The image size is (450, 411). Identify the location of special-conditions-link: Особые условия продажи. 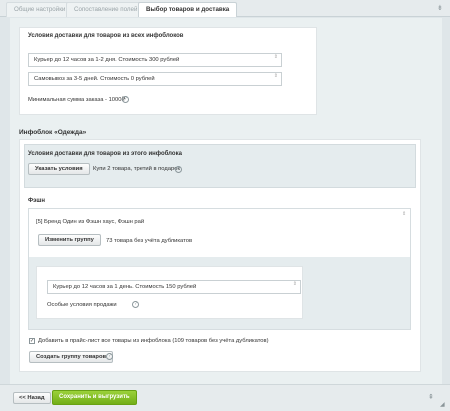
(82, 305).